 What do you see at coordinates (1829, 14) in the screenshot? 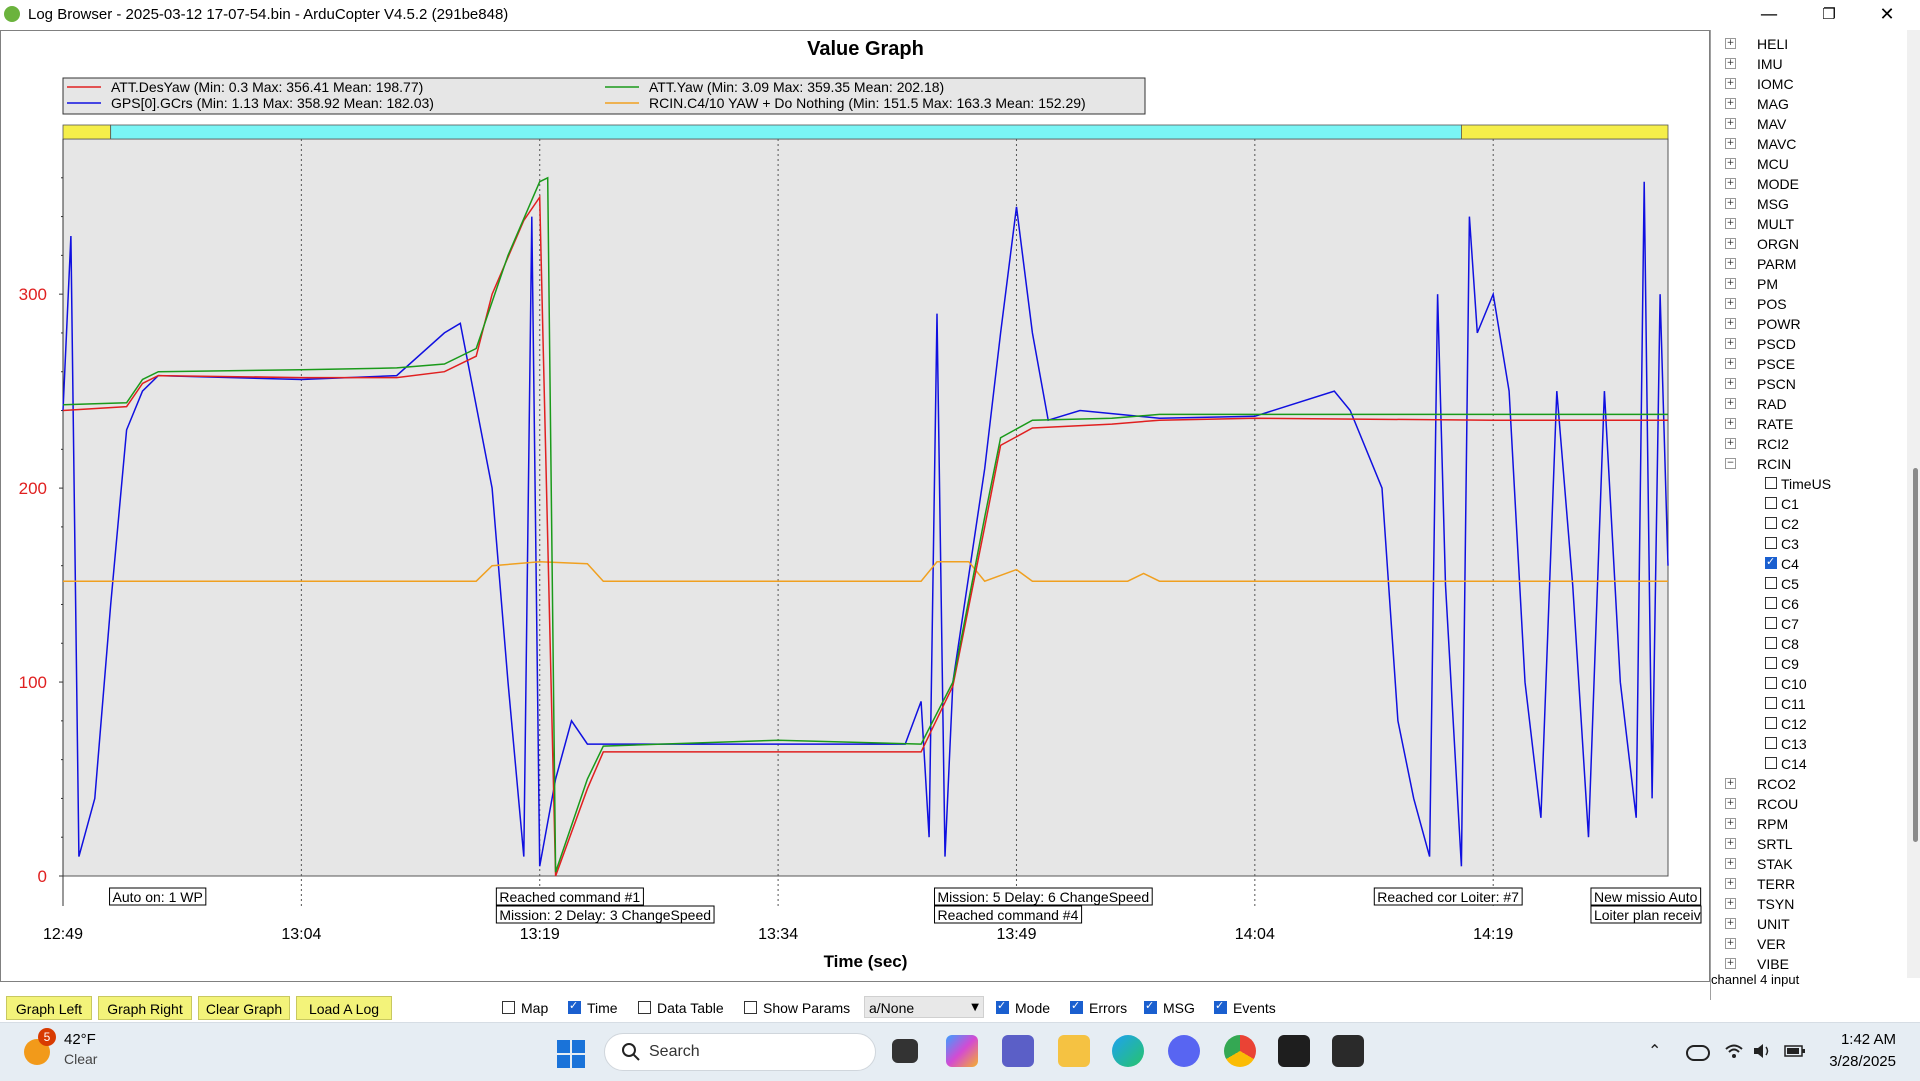
I see `maximize-button: ❐` at bounding box center [1829, 14].